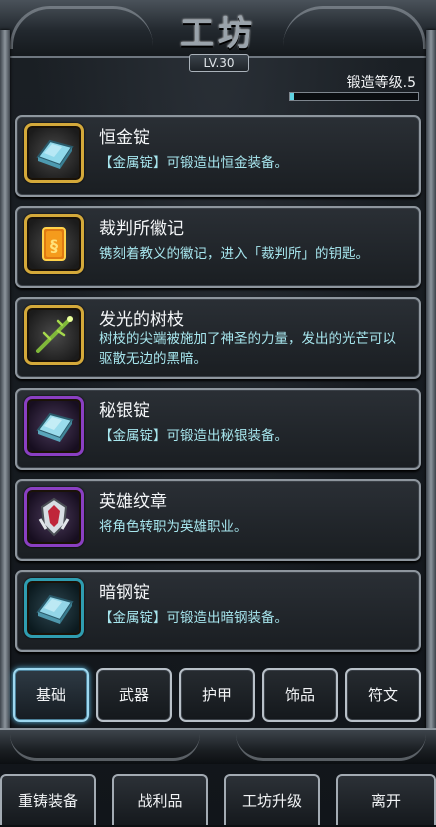 The height and width of the screenshot is (827, 436). Describe the element at coordinates (173, 527) in the screenshot. I see `item-description: 将角色转职为英雄职业。` at that location.